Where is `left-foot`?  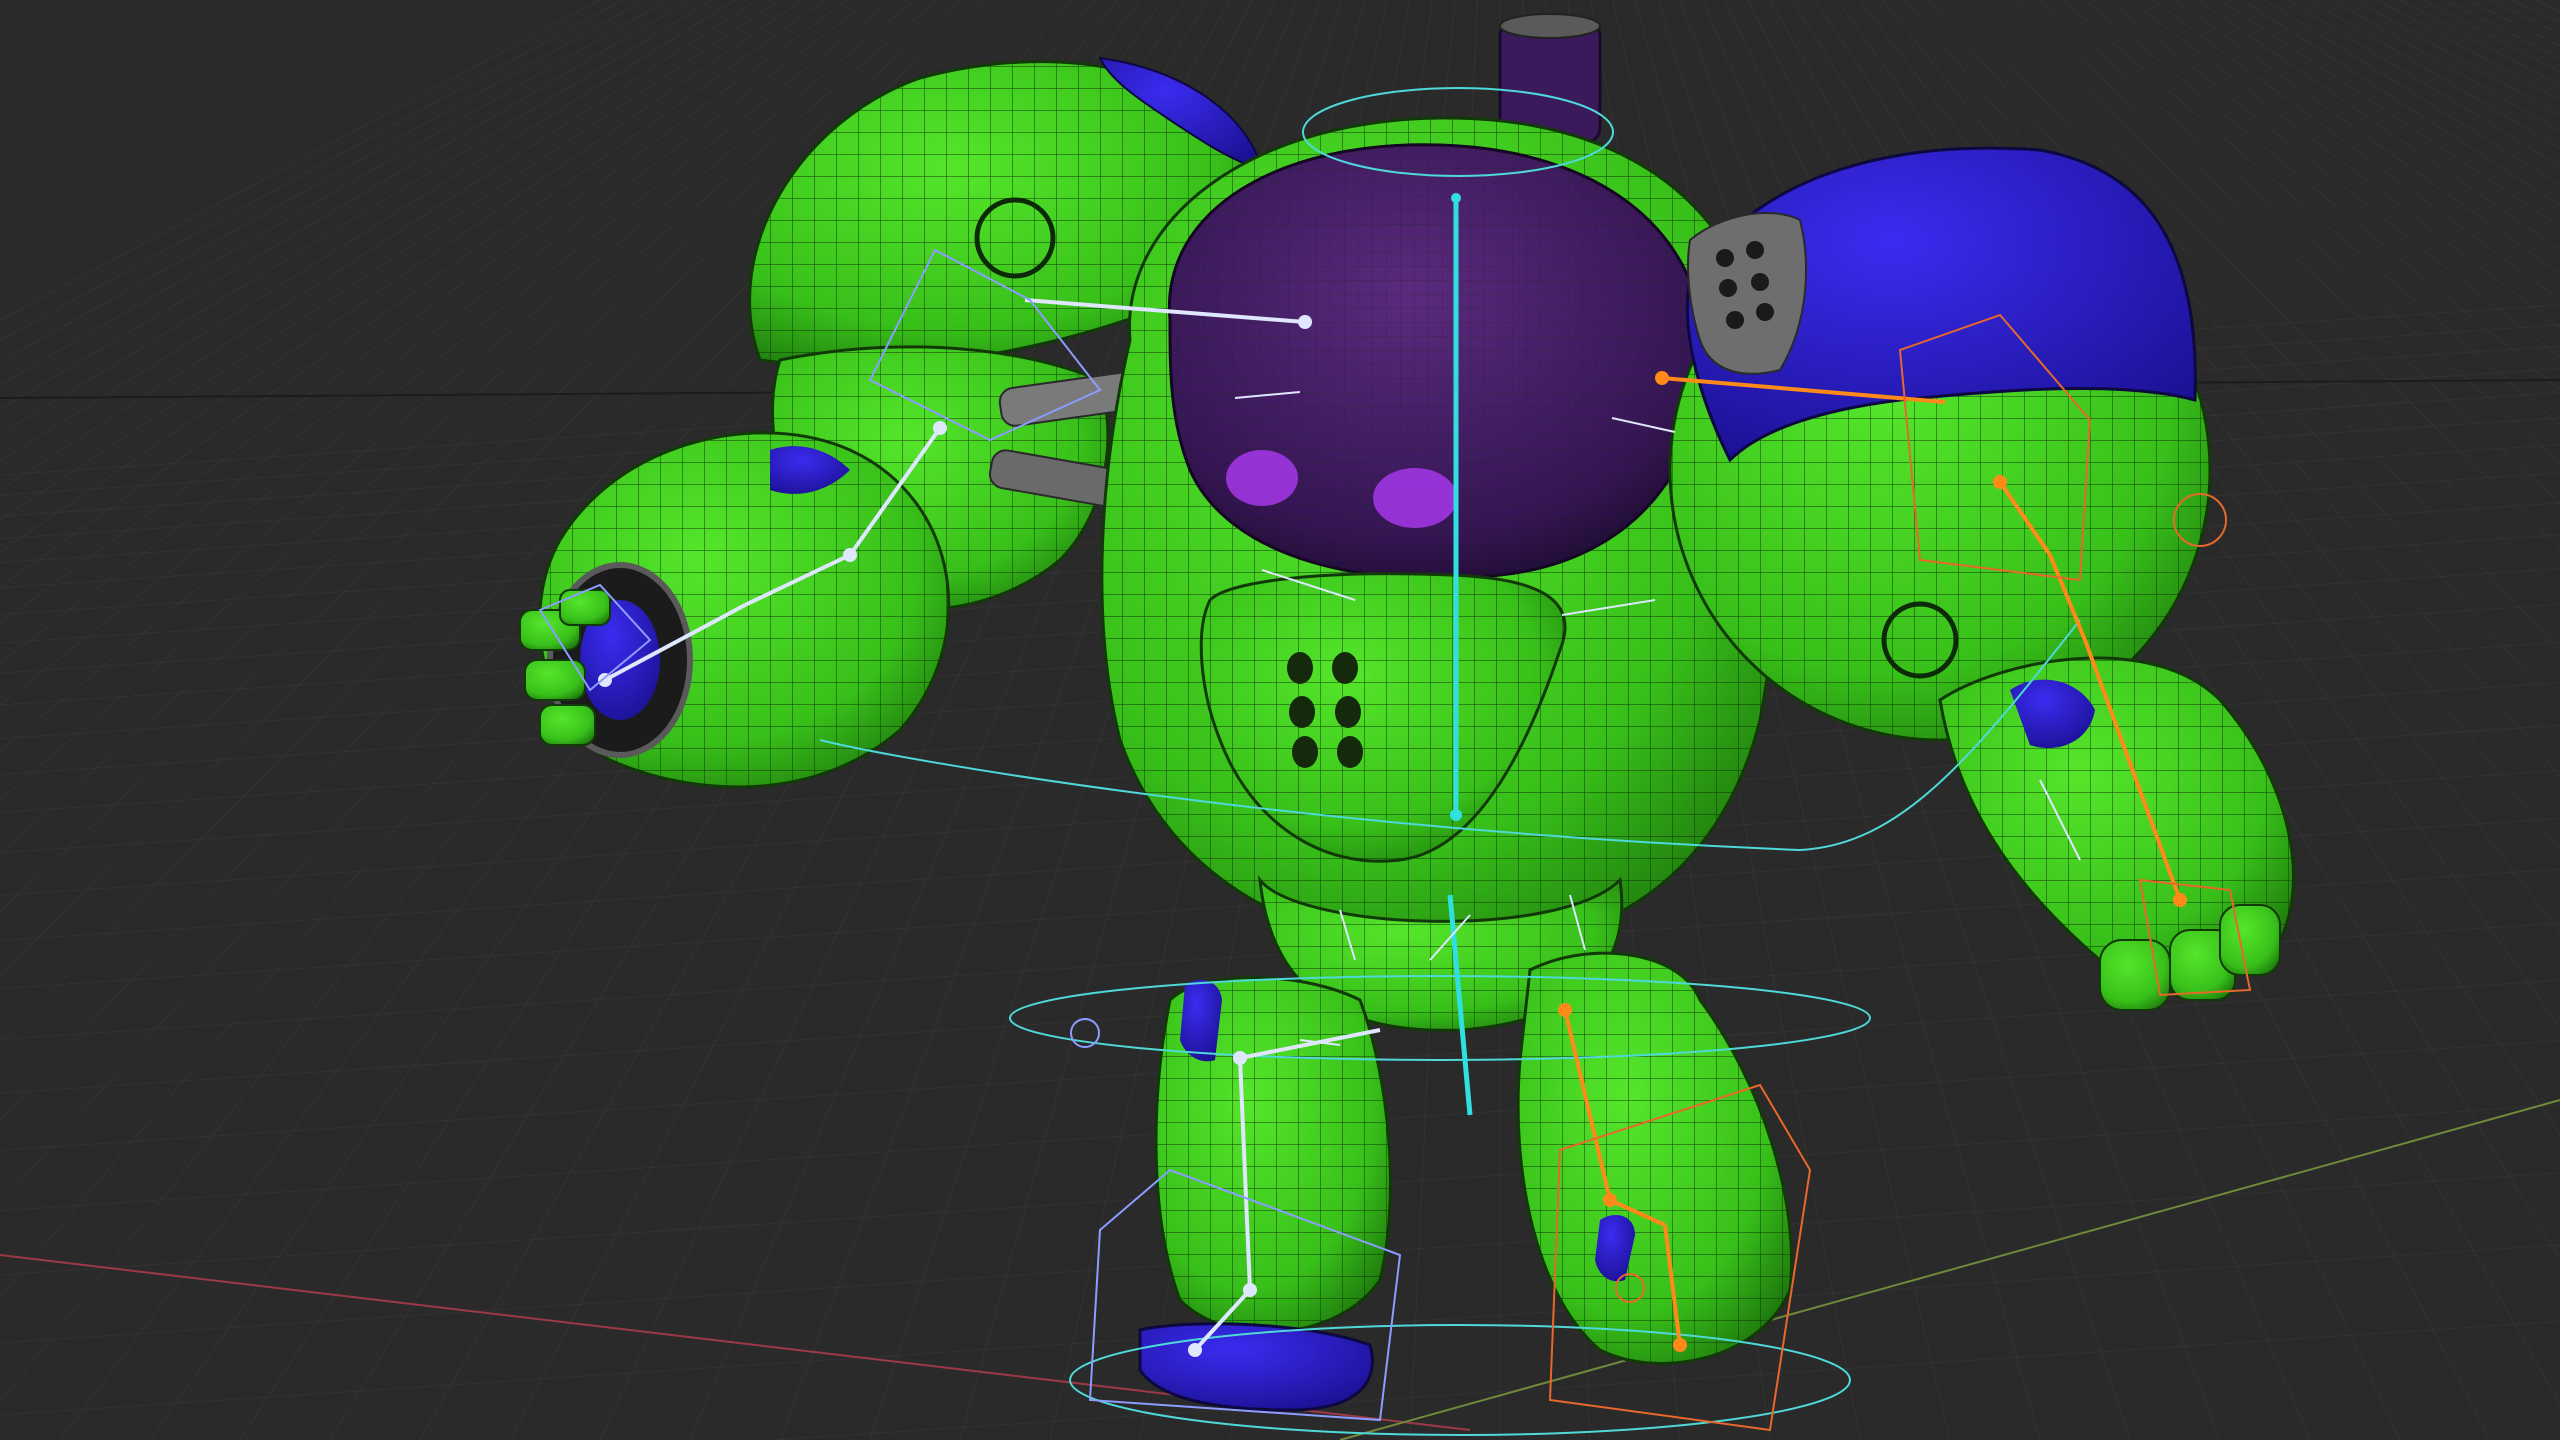
left-foot is located at coordinates (1256, 1367).